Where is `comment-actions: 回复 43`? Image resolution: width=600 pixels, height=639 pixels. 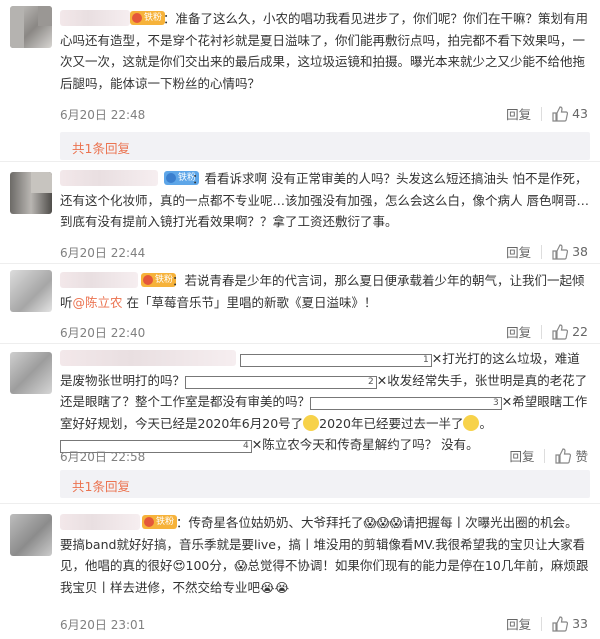 comment-actions: 回复 43 is located at coordinates (547, 113).